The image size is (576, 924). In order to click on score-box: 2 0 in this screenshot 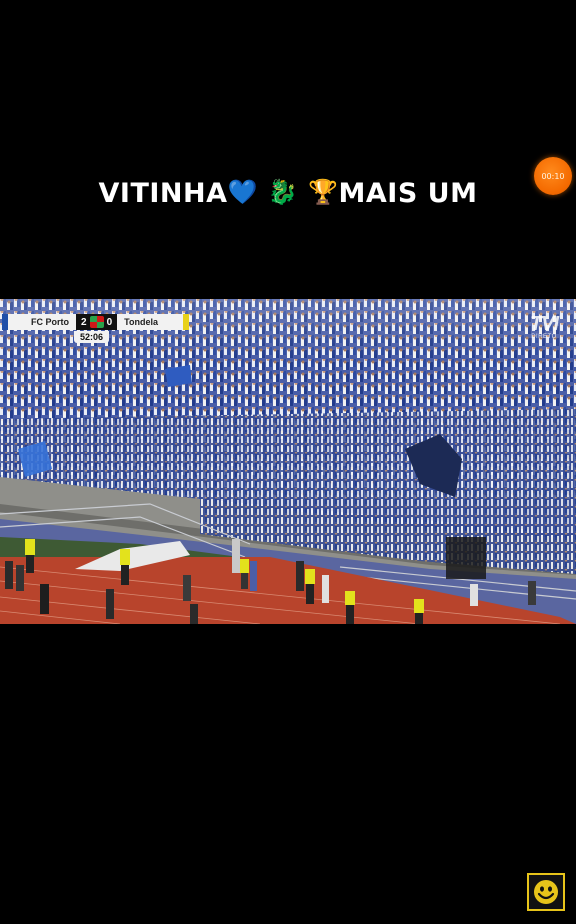, I will do `click(97, 322)`.